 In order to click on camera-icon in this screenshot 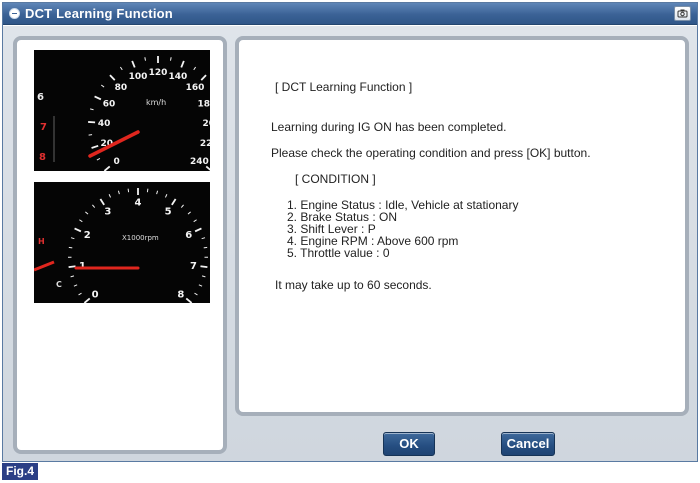, I will do `click(682, 13)`.